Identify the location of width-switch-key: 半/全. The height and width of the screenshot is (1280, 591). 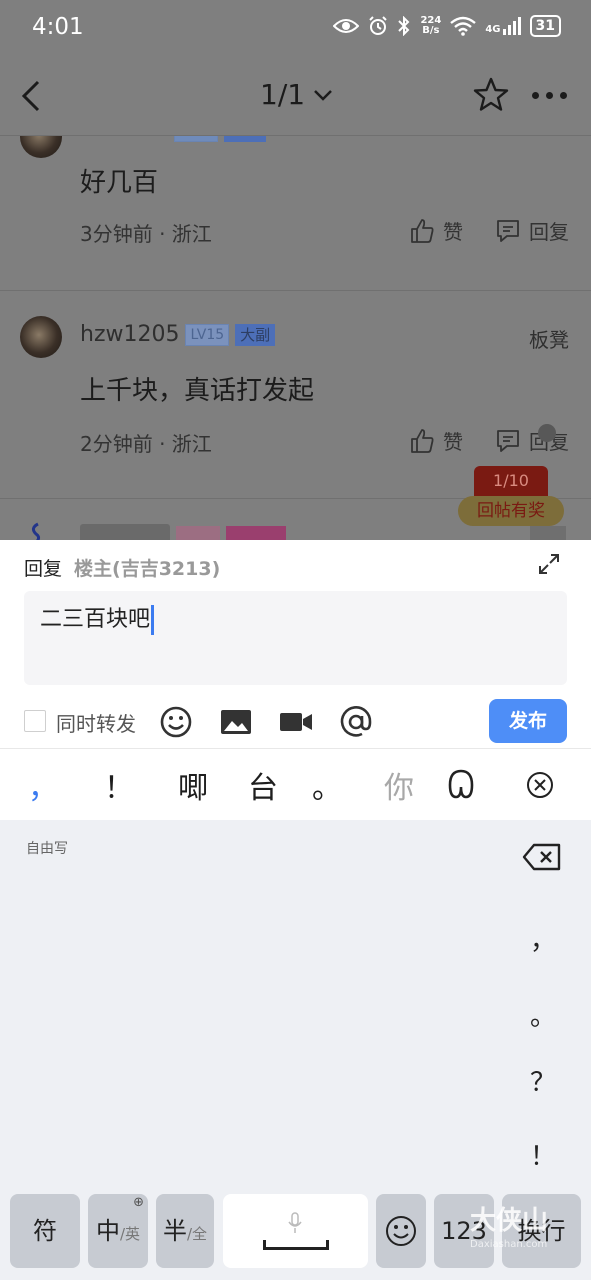
(185, 1231).